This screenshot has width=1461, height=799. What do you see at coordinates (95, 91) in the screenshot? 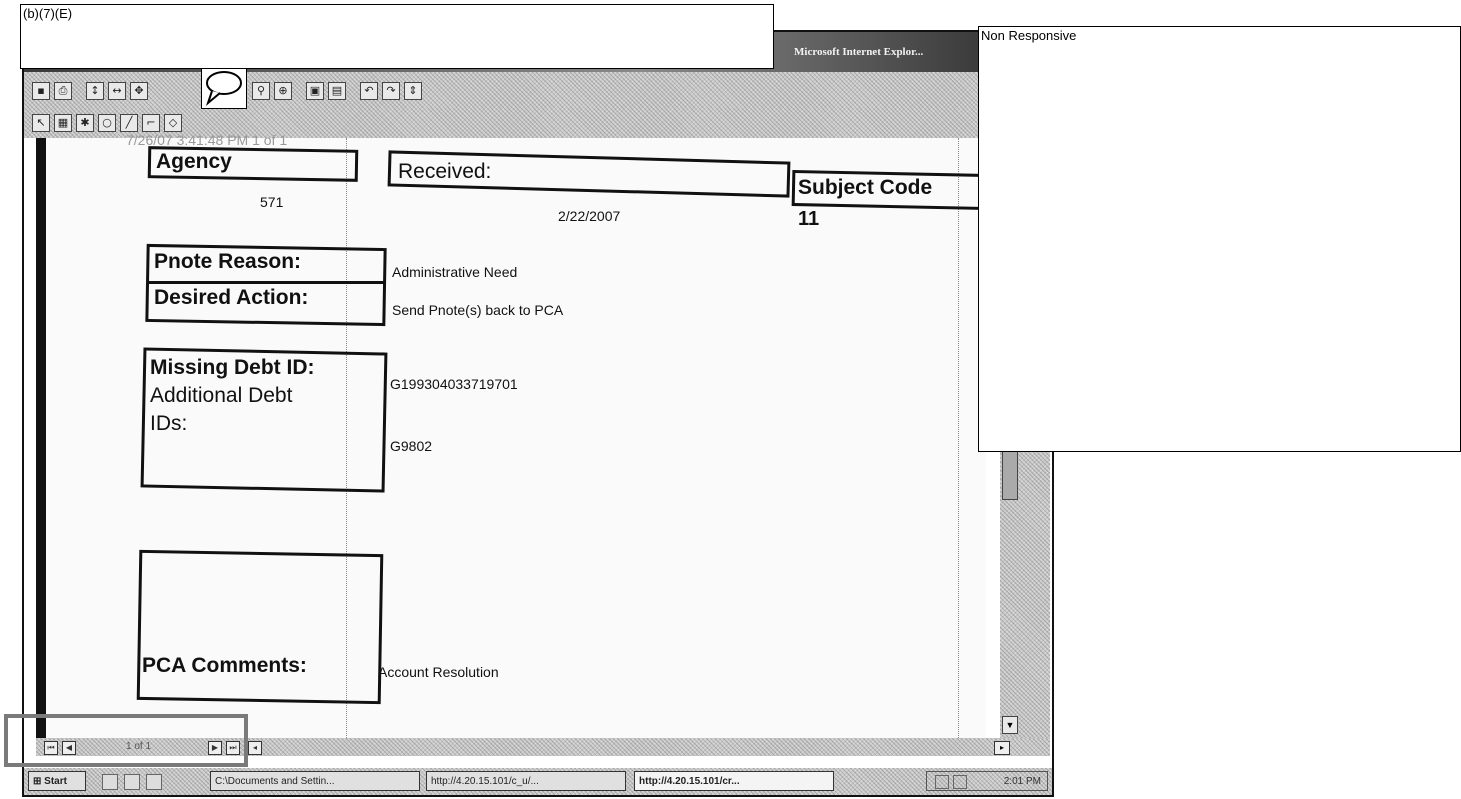
I see `fit-height-icon: ↕` at bounding box center [95, 91].